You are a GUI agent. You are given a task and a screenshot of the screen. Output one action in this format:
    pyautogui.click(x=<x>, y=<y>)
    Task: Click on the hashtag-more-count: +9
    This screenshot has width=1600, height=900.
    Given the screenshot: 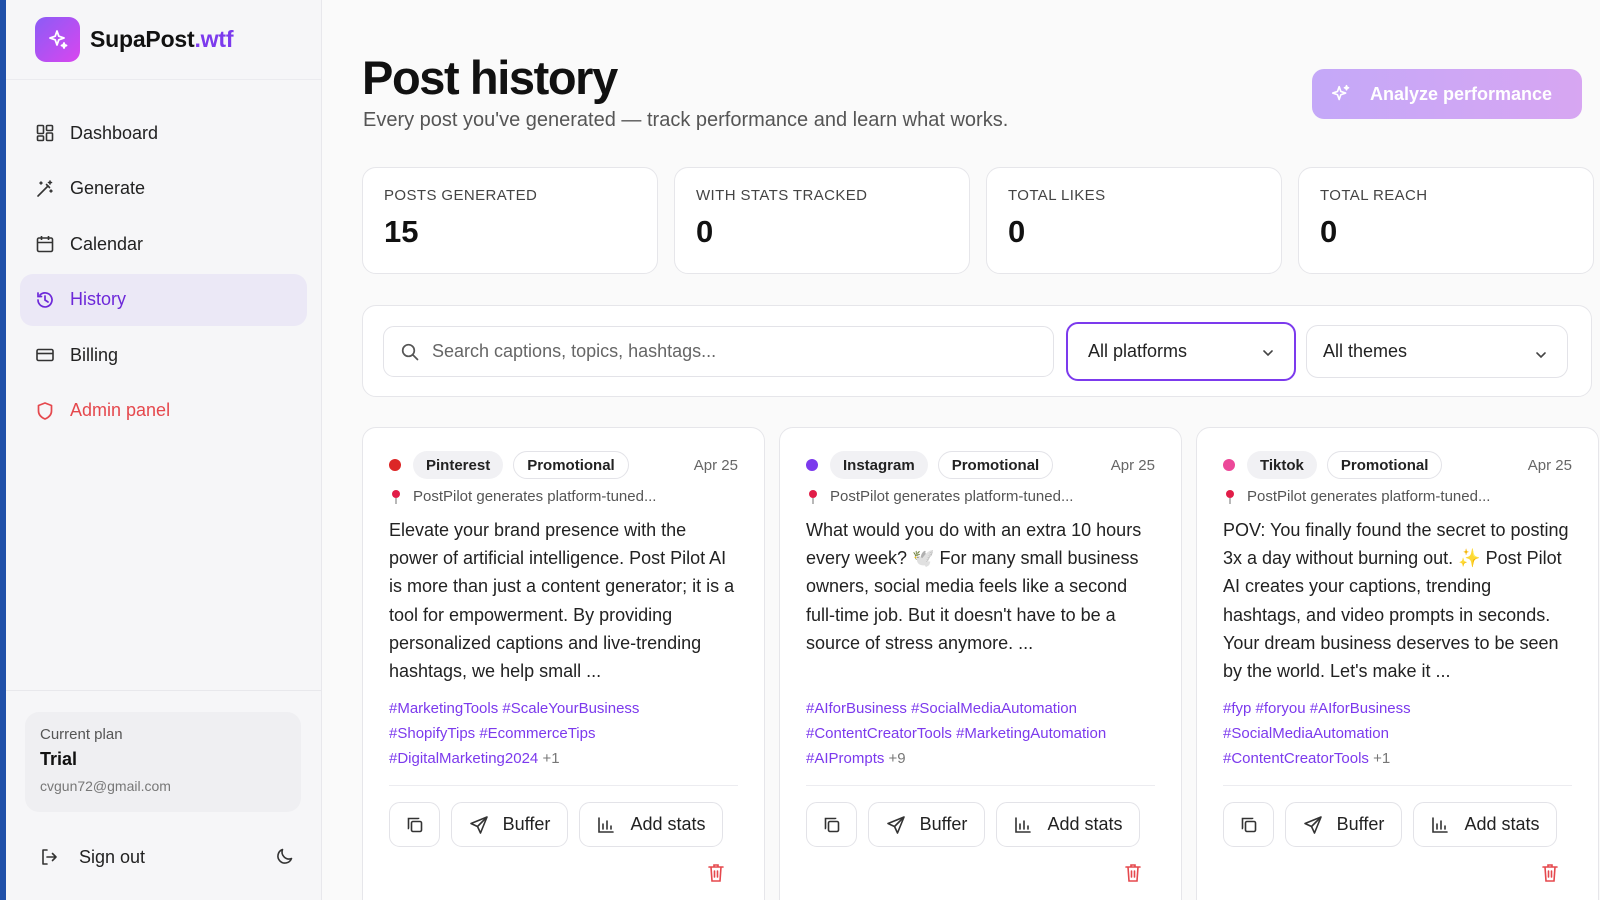 What is the action you would take?
    pyautogui.click(x=897, y=758)
    